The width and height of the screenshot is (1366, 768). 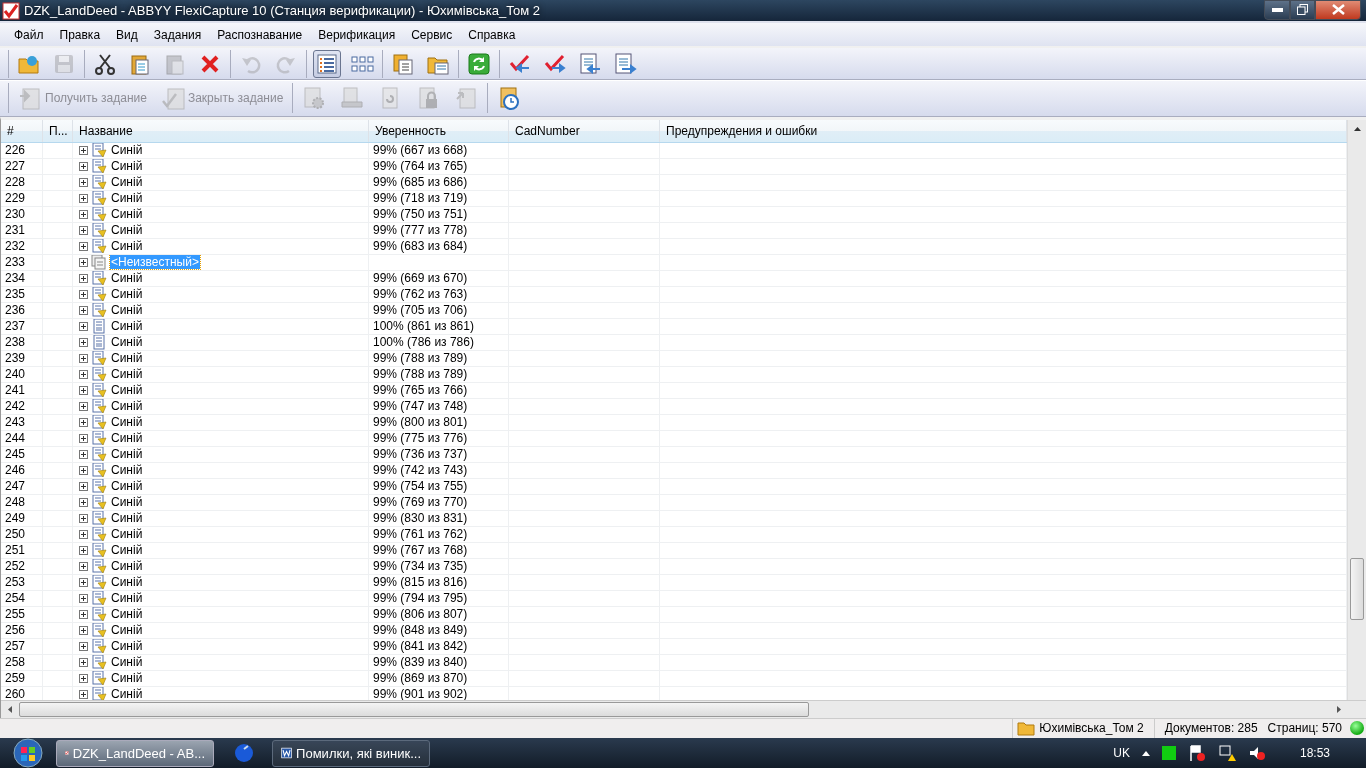 What do you see at coordinates (420, 566) in the screenshot?
I see `confidence-cell: 99% (734 из 735)` at bounding box center [420, 566].